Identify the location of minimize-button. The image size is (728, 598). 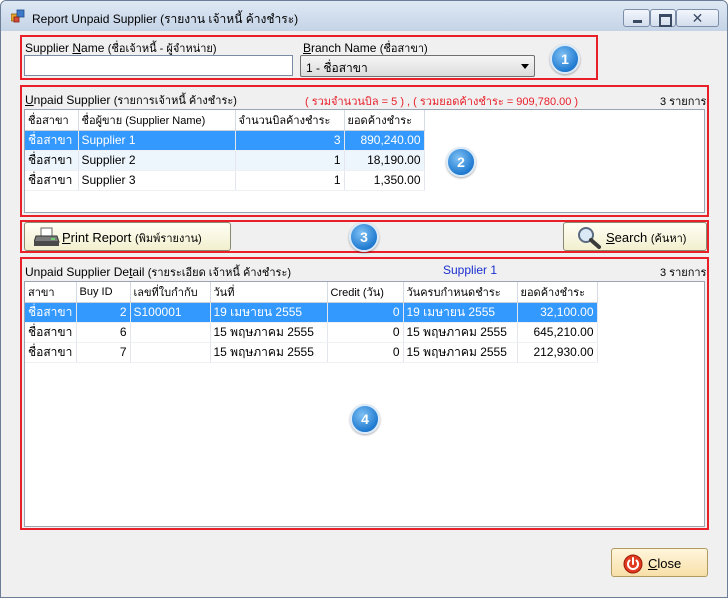
(636, 18).